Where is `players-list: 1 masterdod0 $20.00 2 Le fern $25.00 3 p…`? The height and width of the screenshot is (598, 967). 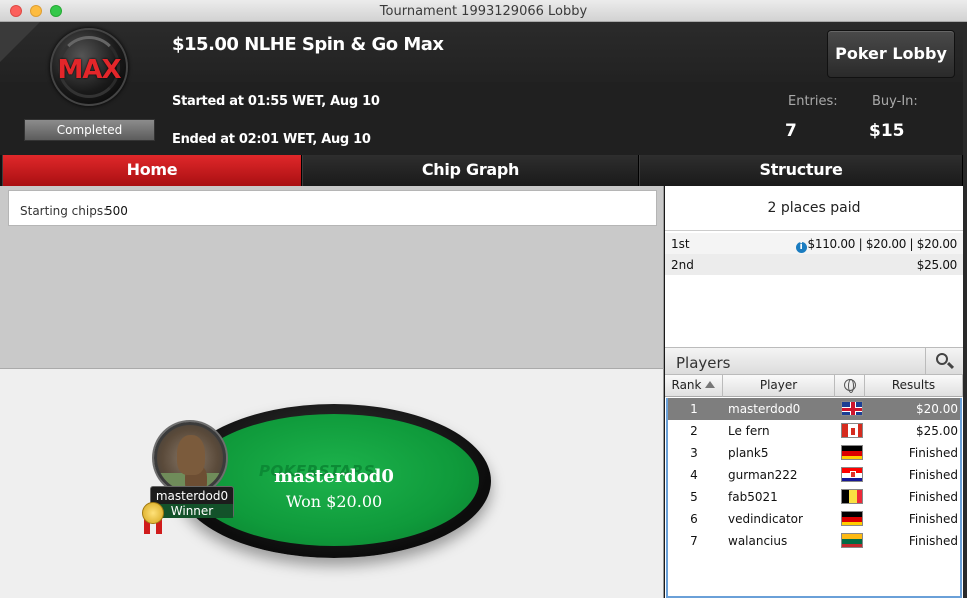
players-list: 1 masterdod0 $20.00 2 Le fern $25.00 3 p… is located at coordinates (814, 498).